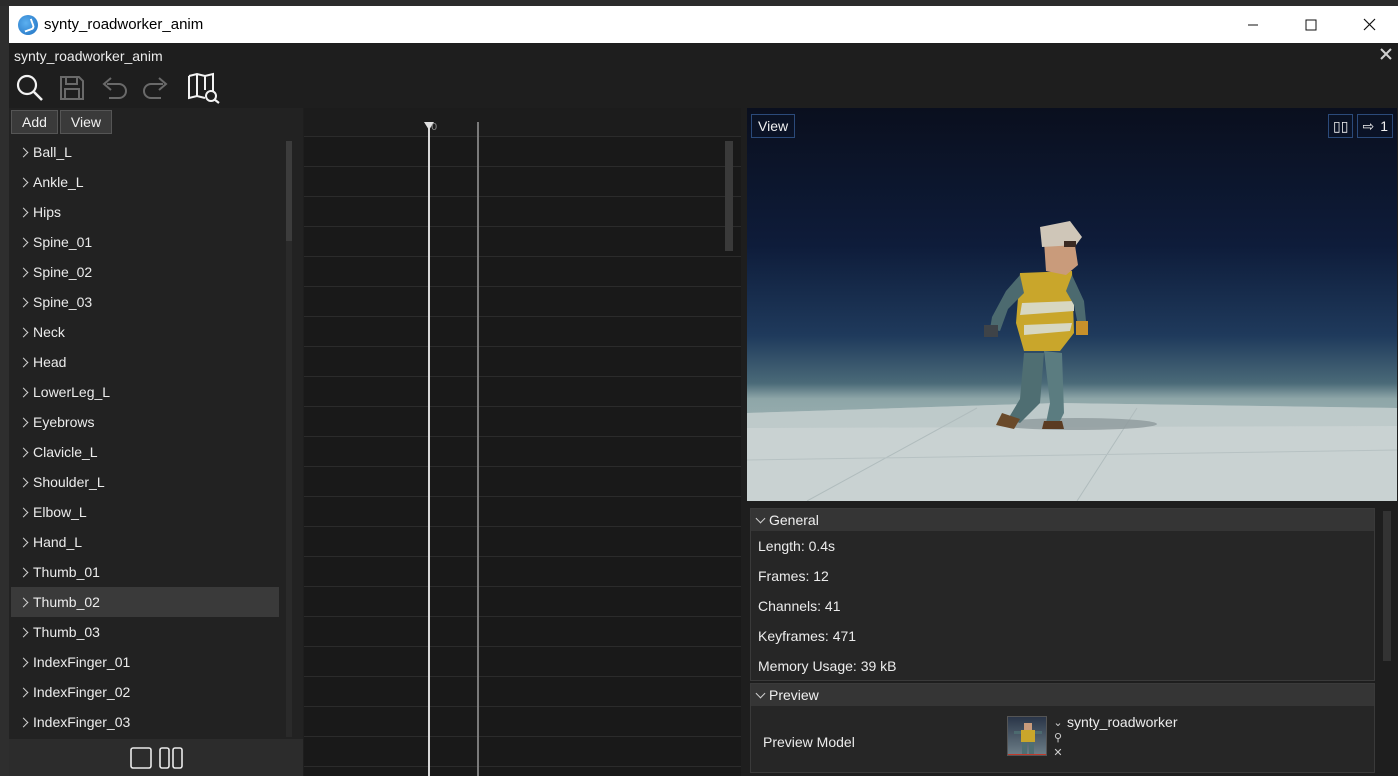 This screenshot has width=1398, height=776. Describe the element at coordinates (145, 482) in the screenshot. I see `tree-item: Shoulder_L` at that location.